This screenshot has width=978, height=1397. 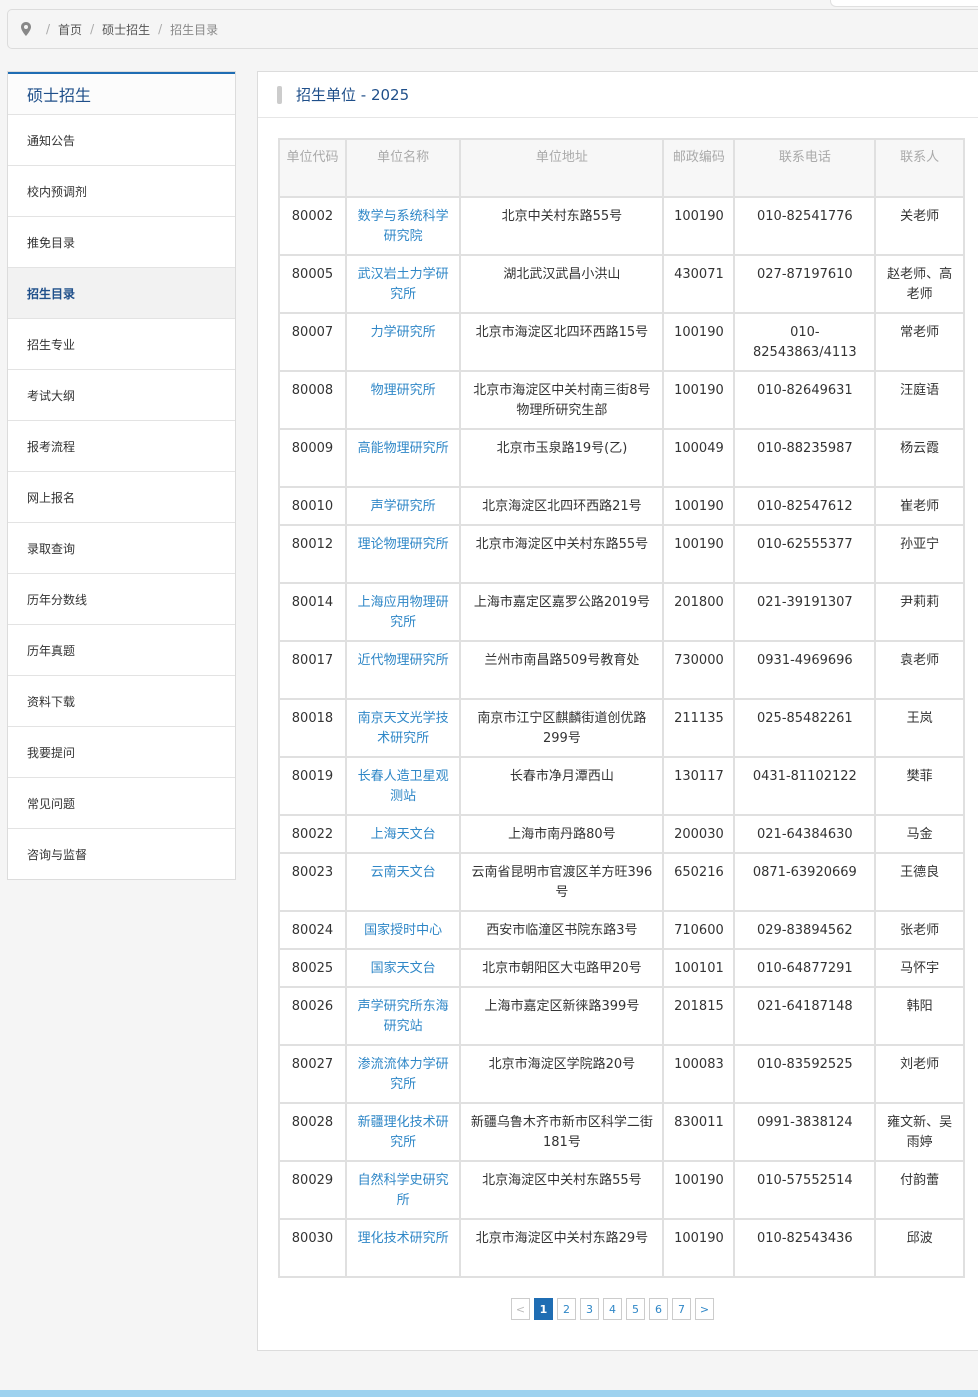 What do you see at coordinates (403, 226) in the screenshot?
I see `unit-name-link: 数学与系统科学研究院` at bounding box center [403, 226].